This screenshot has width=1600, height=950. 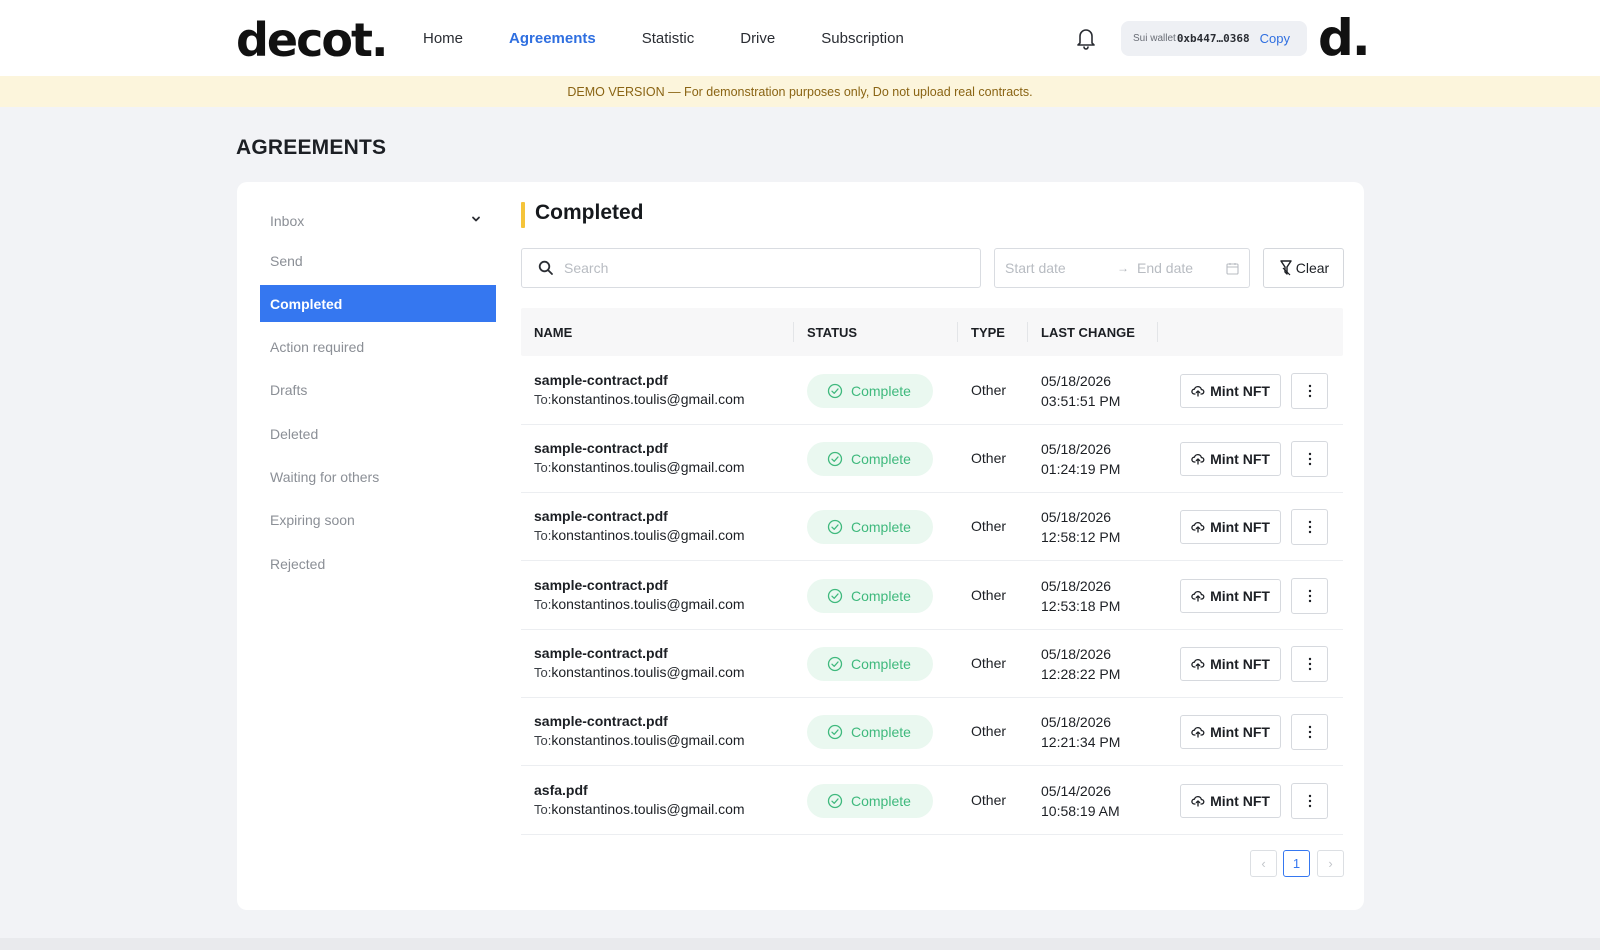 I want to click on sidebar-item-waiting-for-others: Waiting for others, so click(x=378, y=476).